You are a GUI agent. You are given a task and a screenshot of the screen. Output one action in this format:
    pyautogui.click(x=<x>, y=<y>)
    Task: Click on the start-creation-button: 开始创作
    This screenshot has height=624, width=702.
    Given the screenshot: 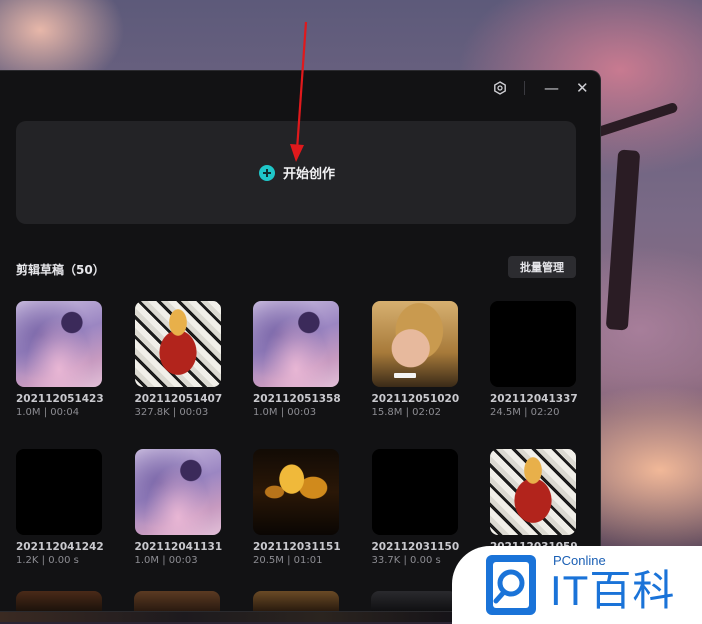 What is the action you would take?
    pyautogui.click(x=297, y=172)
    